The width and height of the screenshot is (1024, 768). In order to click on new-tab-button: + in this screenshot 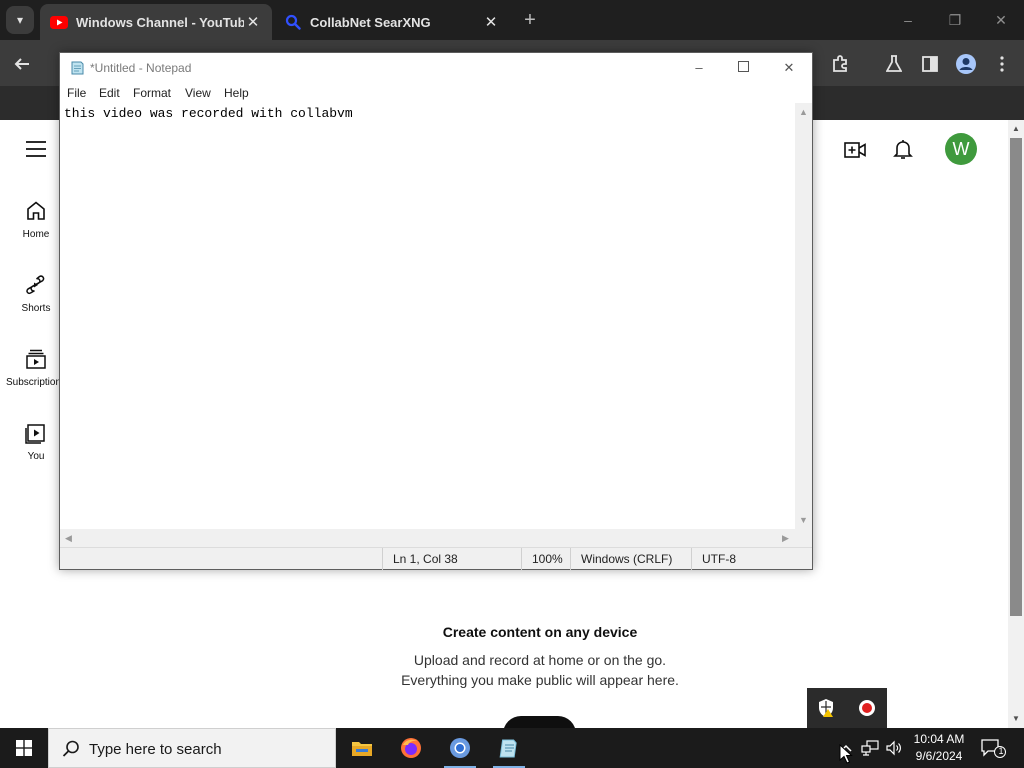, I will do `click(530, 20)`.